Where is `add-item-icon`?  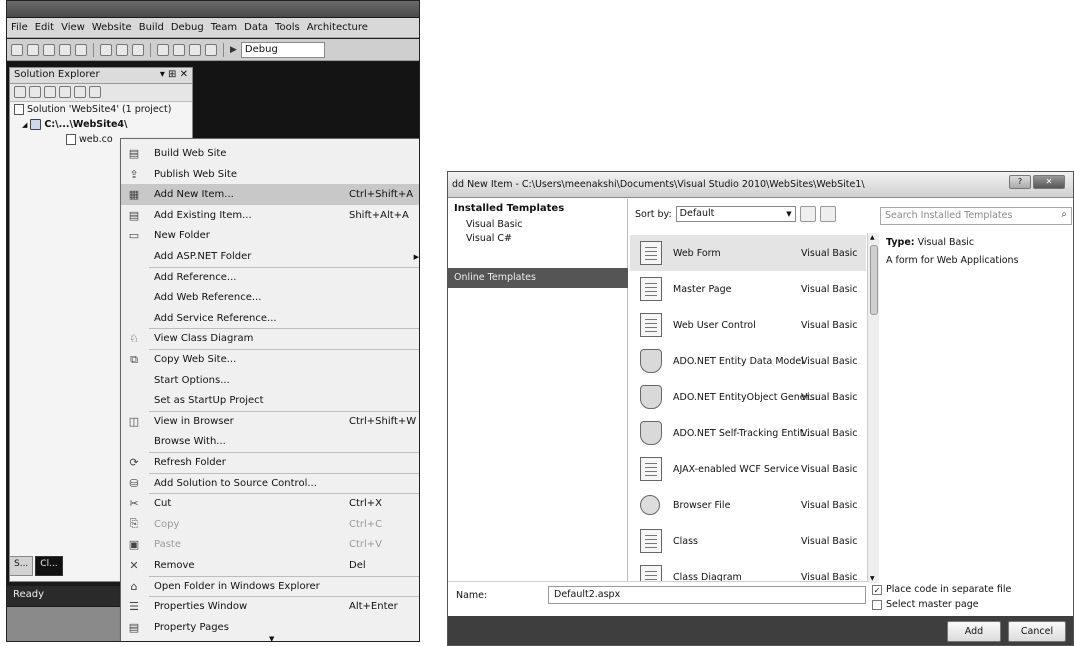 add-item-icon is located at coordinates (33, 49).